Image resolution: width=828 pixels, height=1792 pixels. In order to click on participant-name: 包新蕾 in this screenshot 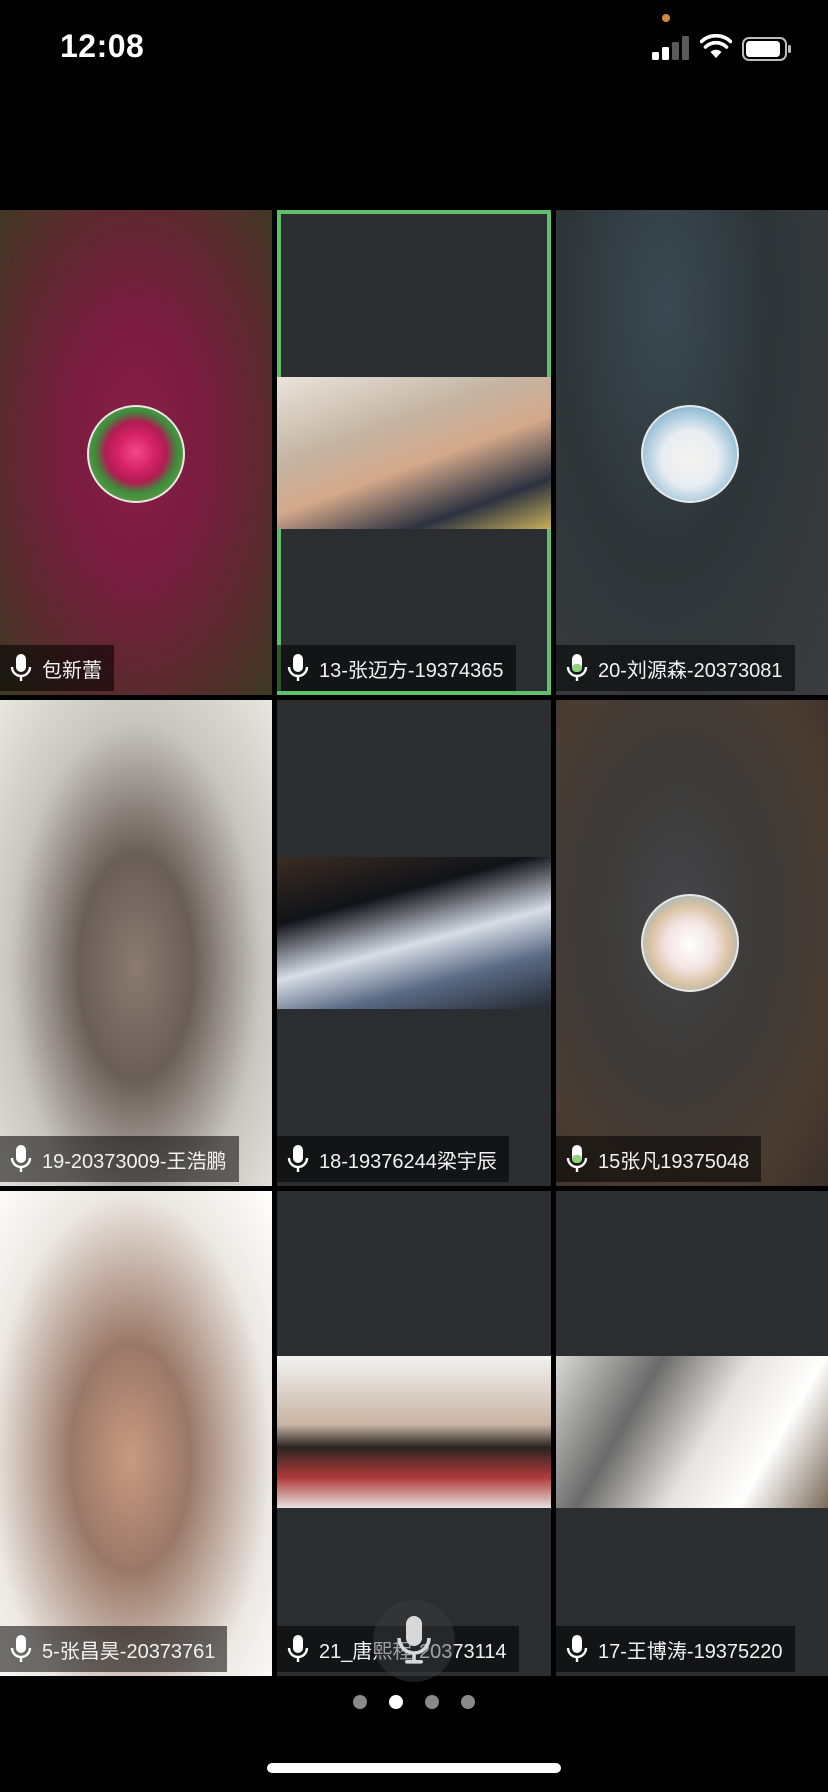, I will do `click(72, 670)`.